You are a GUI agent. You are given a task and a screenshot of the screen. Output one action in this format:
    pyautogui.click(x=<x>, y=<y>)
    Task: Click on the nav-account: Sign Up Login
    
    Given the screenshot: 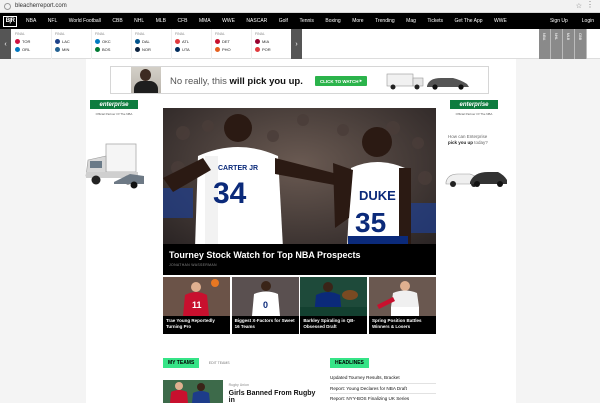 What is the action you would take?
    pyautogui.click(x=565, y=21)
    